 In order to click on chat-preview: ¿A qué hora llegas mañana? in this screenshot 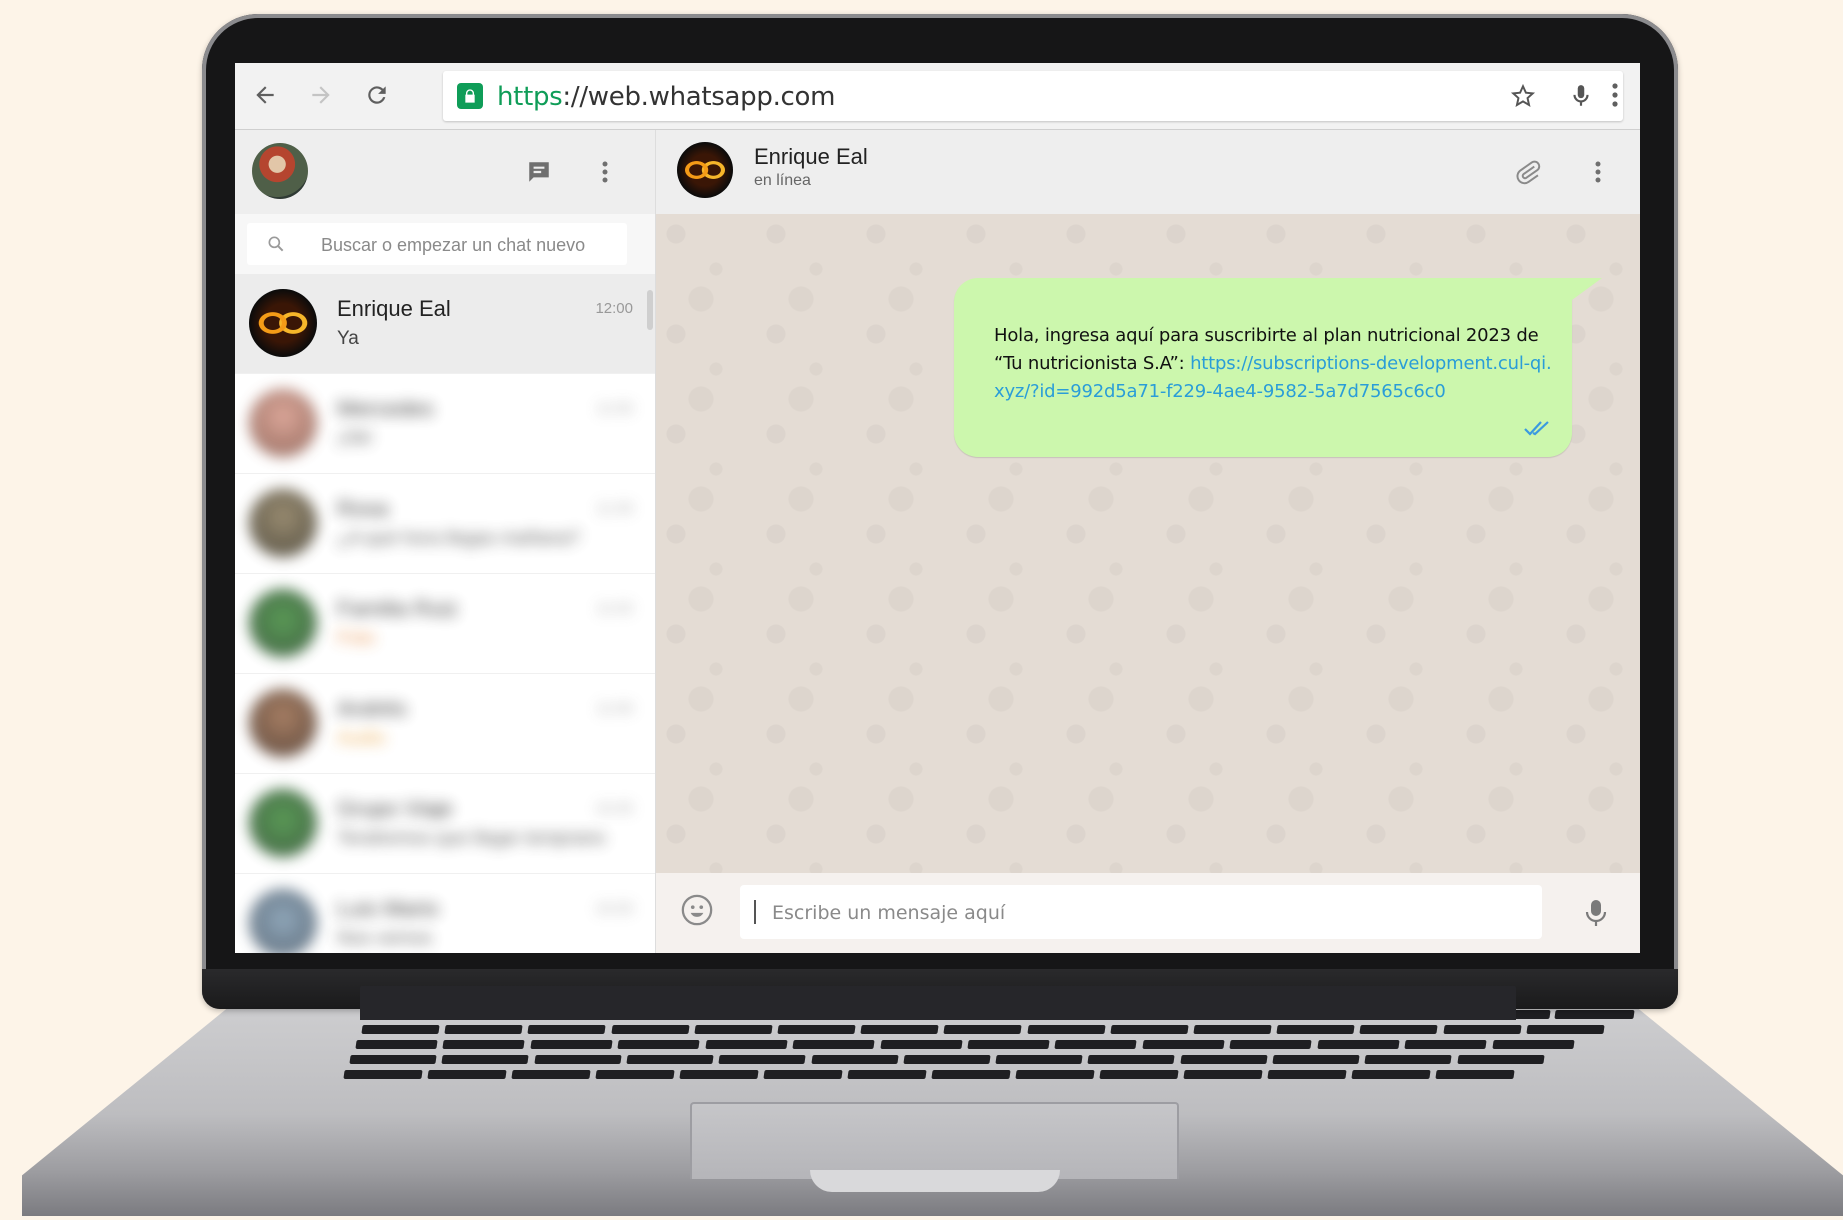, I will do `click(458, 538)`.